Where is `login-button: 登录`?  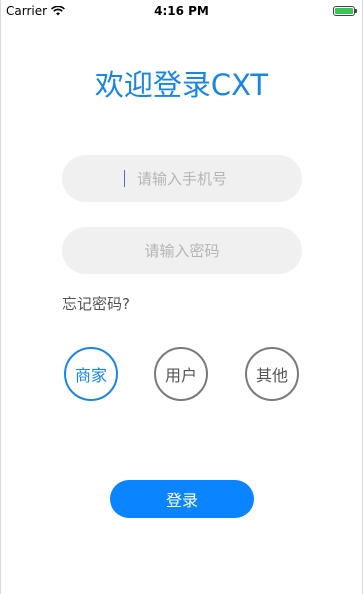
login-button: 登录 is located at coordinates (182, 499).